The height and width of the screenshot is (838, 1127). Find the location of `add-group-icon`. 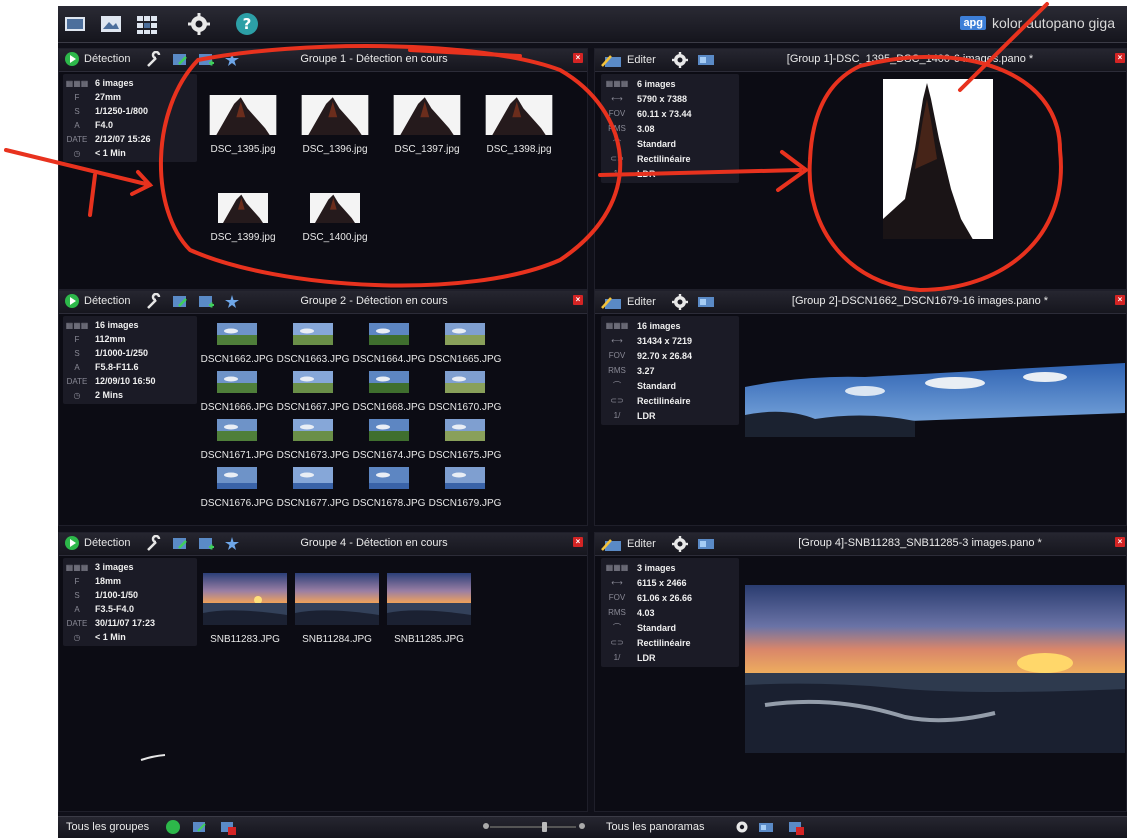

add-group-icon is located at coordinates (200, 827).